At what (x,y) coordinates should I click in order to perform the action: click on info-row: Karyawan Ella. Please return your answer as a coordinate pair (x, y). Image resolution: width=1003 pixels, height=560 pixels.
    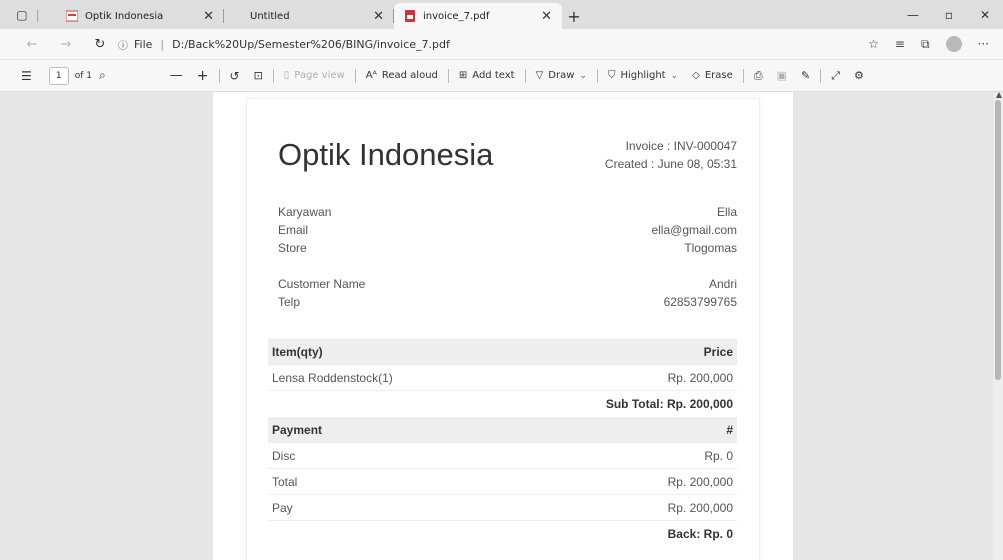
    Looking at the image, I should click on (507, 212).